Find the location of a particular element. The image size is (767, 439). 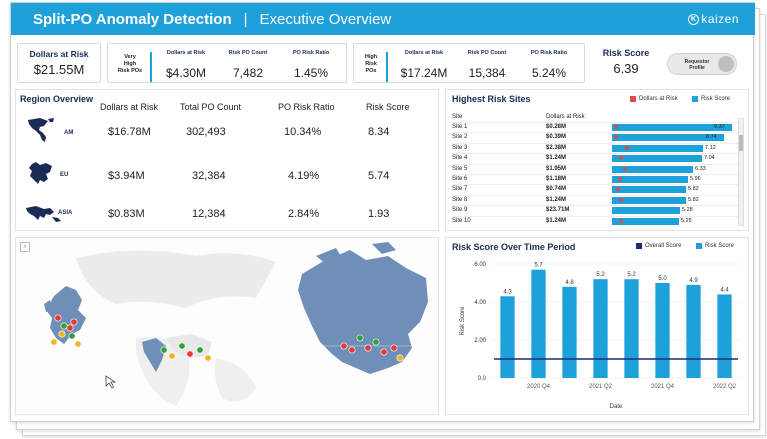

site-name: Site 3 is located at coordinates (460, 147).